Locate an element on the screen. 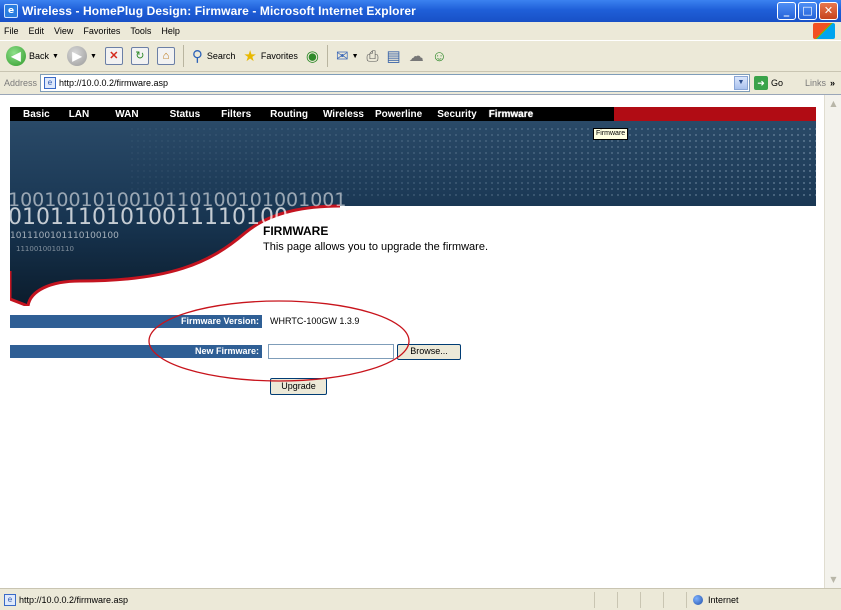  favorites-star-icon: ★ is located at coordinates (250, 56).